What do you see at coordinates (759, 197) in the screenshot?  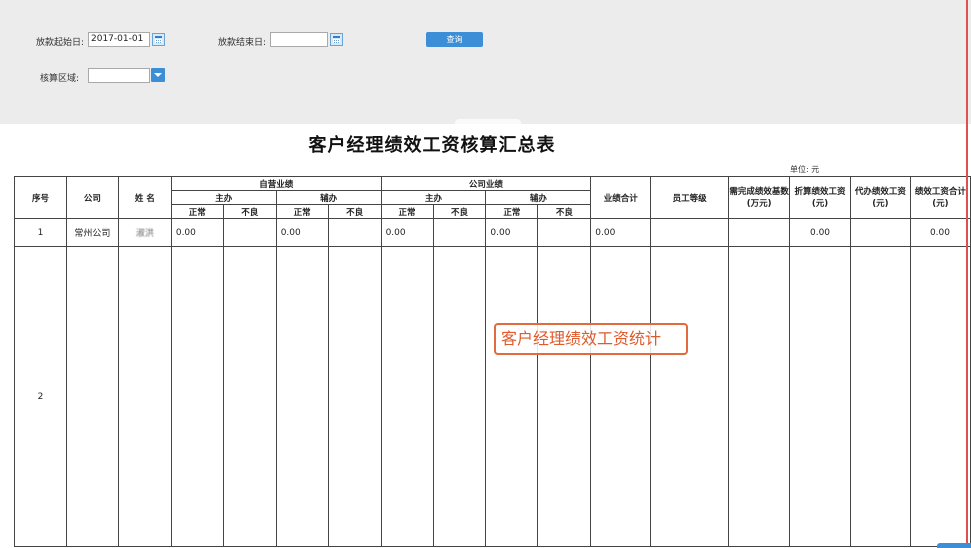 I see `header-required-base: 需完成绩效基数(万元)` at bounding box center [759, 197].